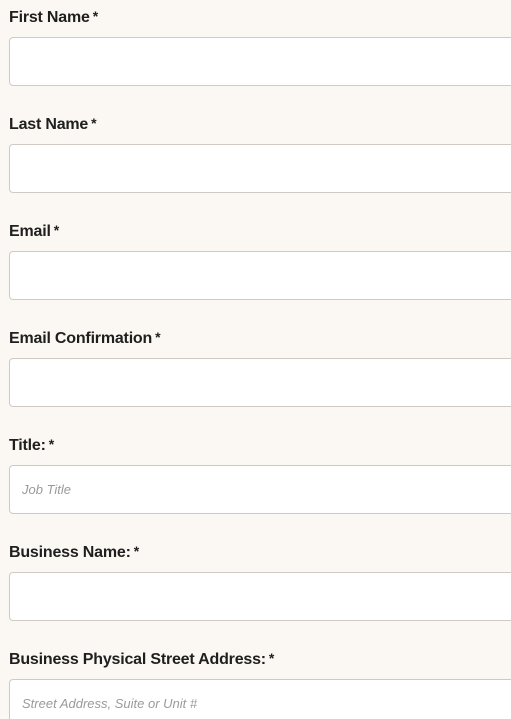 This screenshot has width=511, height=719. Describe the element at coordinates (260, 489) in the screenshot. I see `job-title-input` at that location.